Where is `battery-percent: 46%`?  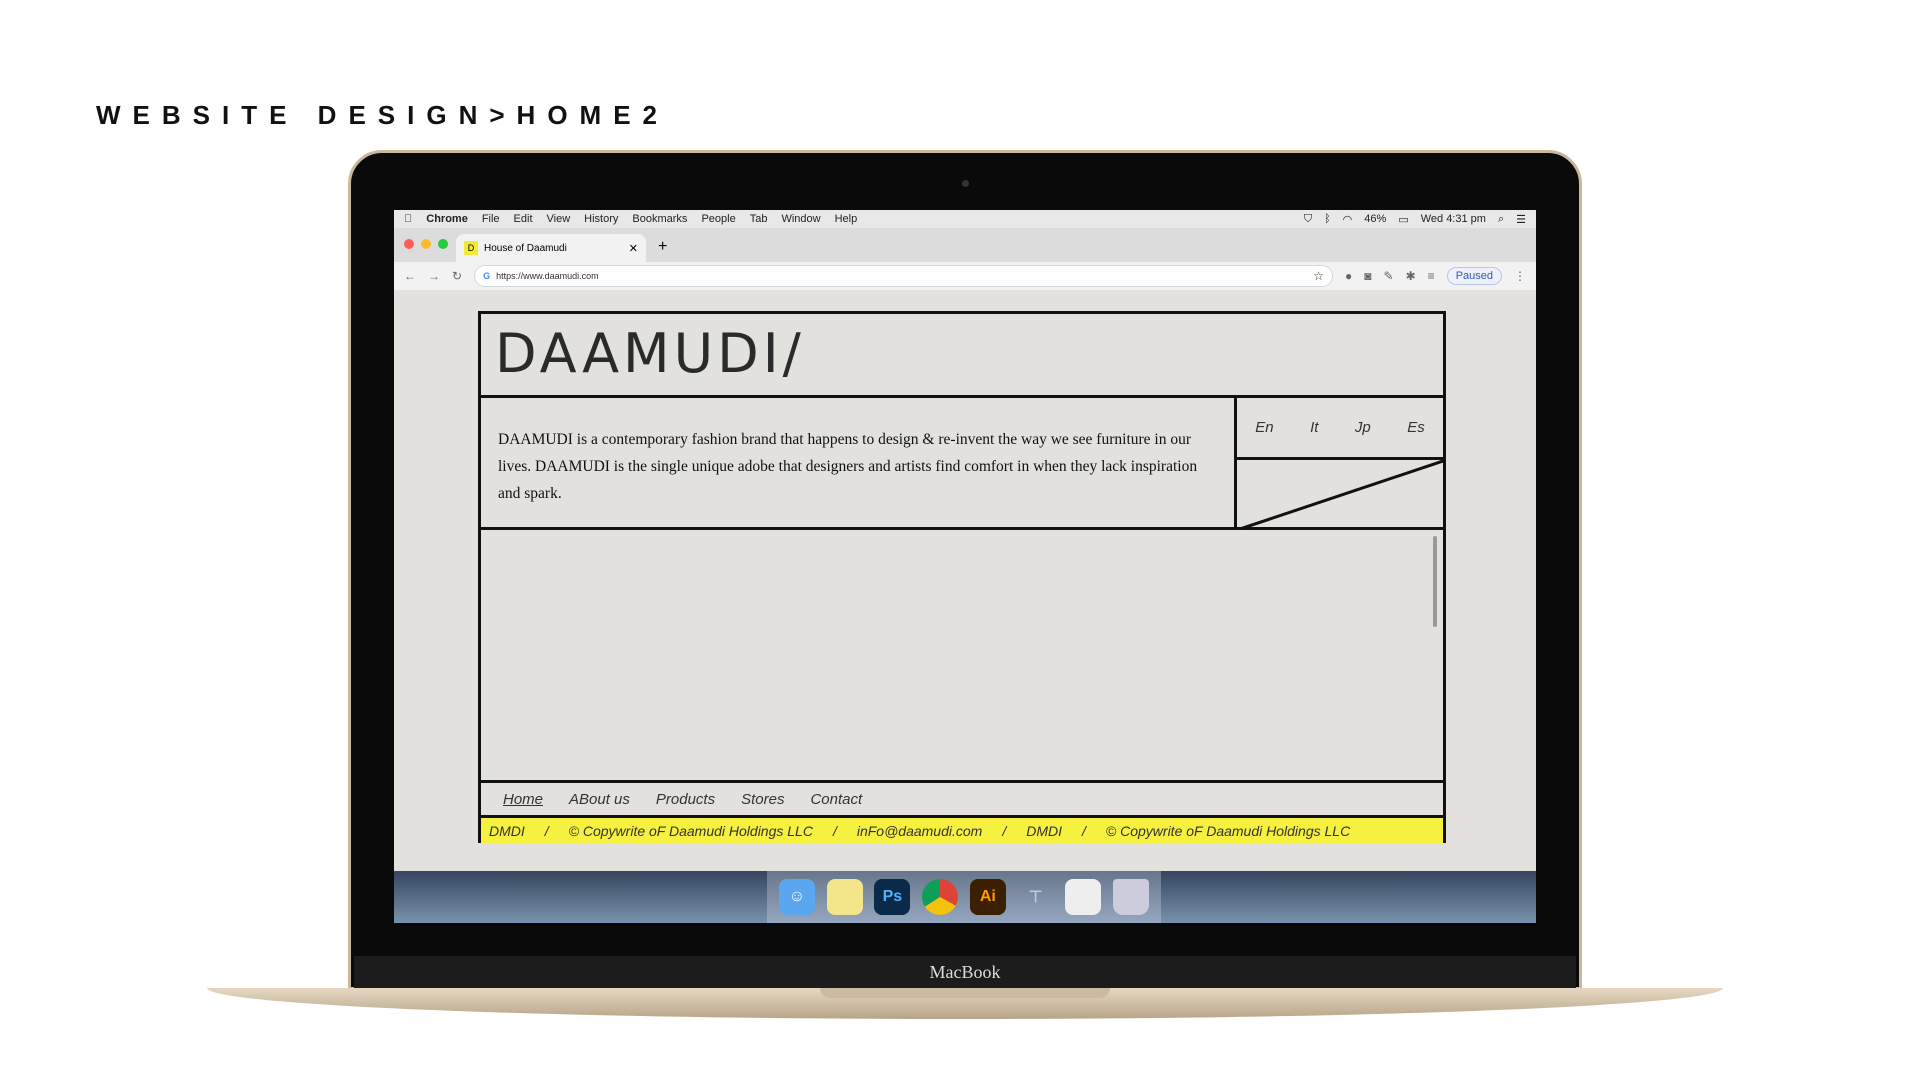 battery-percent: 46% is located at coordinates (1375, 219).